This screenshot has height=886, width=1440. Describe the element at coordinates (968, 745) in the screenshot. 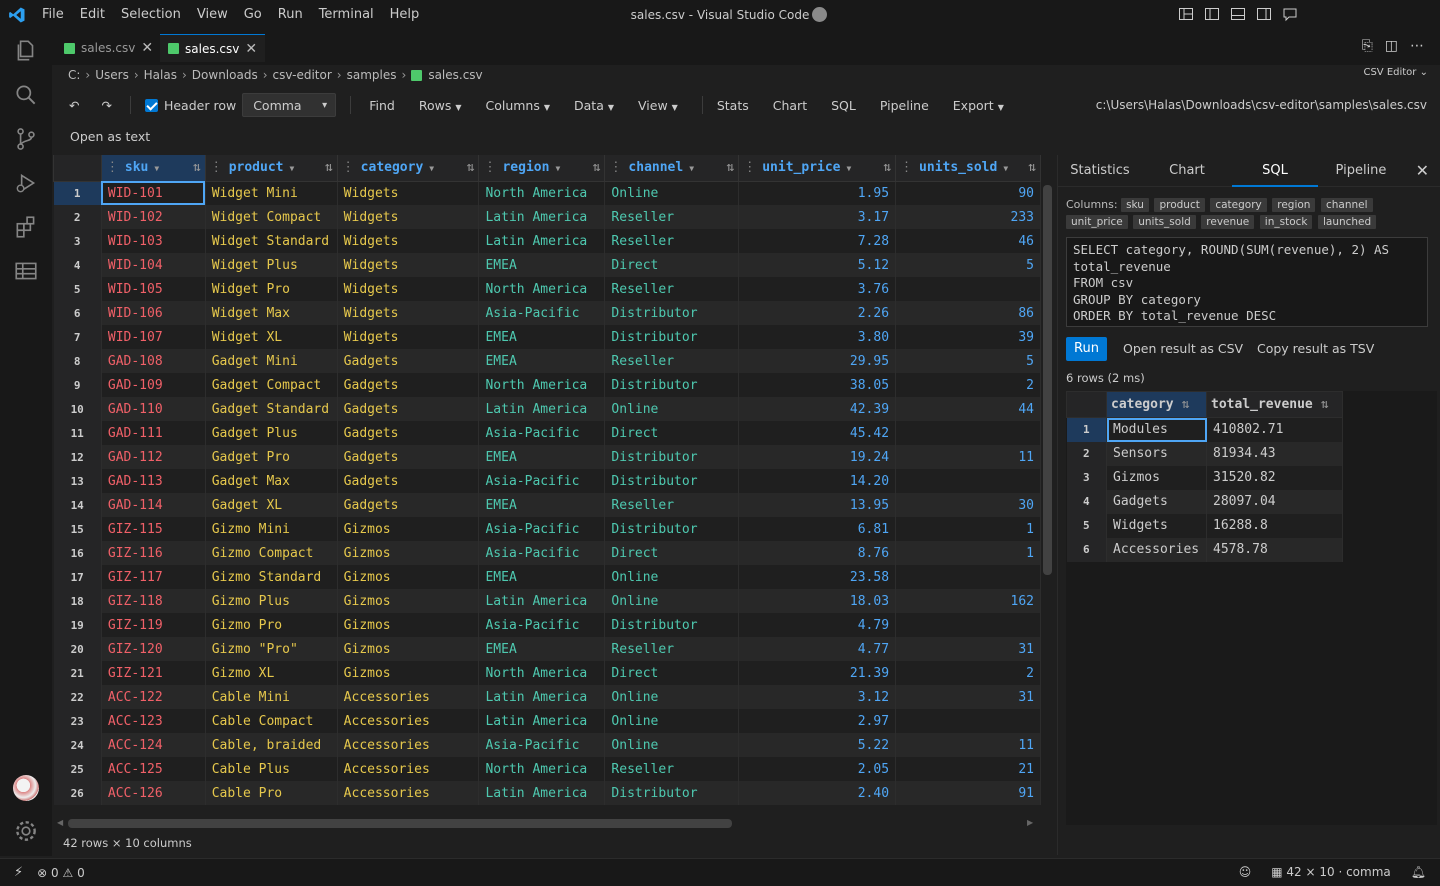

I see `table-cell: 11` at that location.